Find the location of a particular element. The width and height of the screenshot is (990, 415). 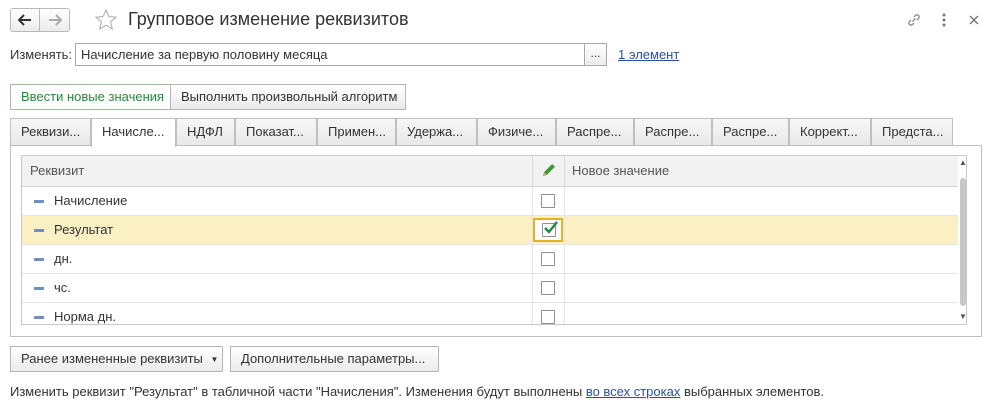

table-header: Реквизит Новое значение is located at coordinates (490, 171).